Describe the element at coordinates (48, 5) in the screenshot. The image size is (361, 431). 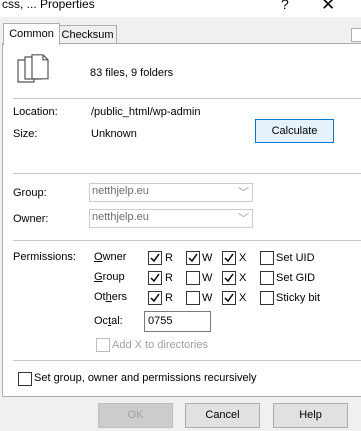
I see `window-title: css, ... Properties` at that location.